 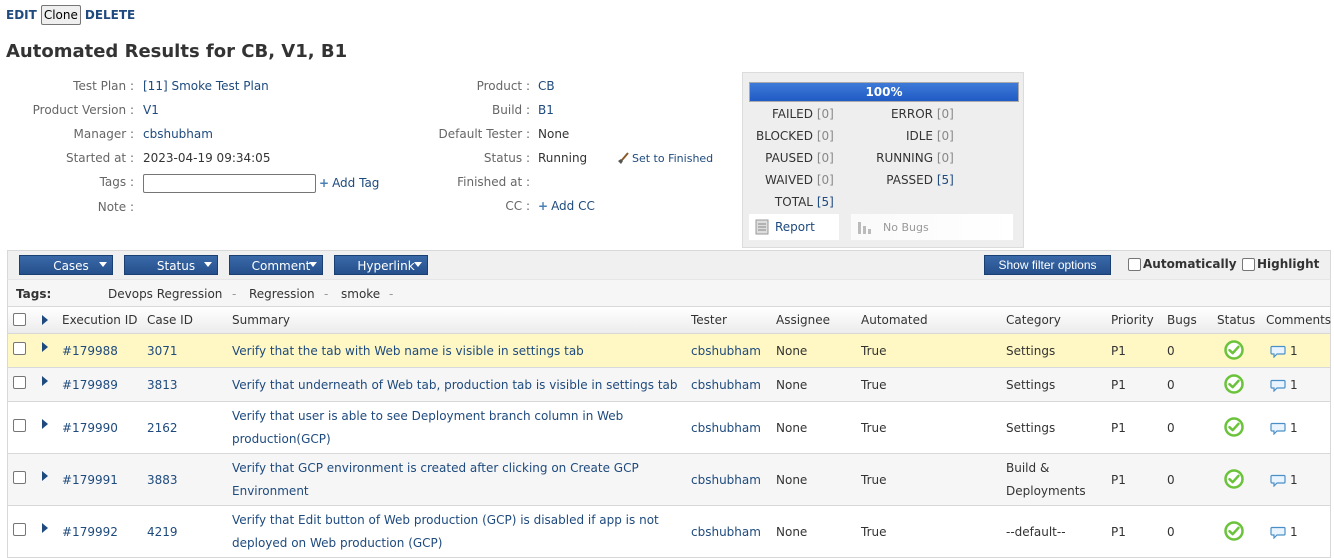 What do you see at coordinates (282, 294) in the screenshot?
I see `tag-regression: Regression` at bounding box center [282, 294].